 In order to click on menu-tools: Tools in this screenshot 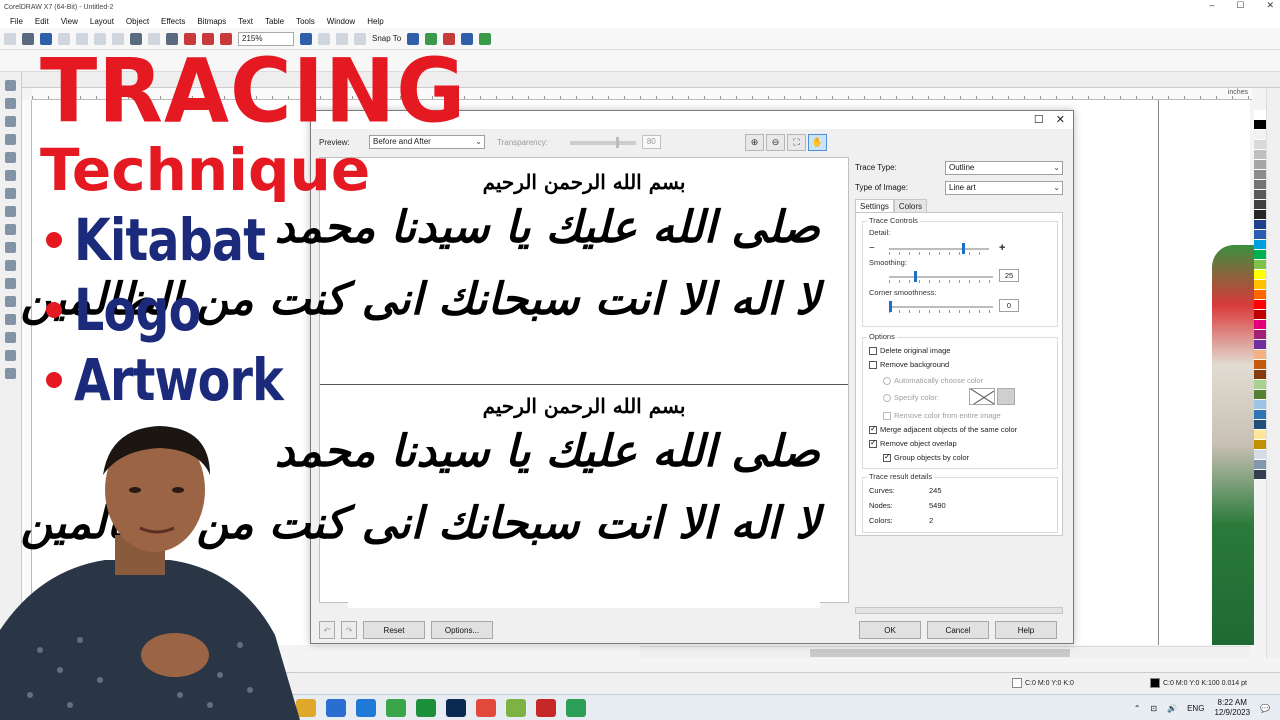, I will do `click(305, 21)`.